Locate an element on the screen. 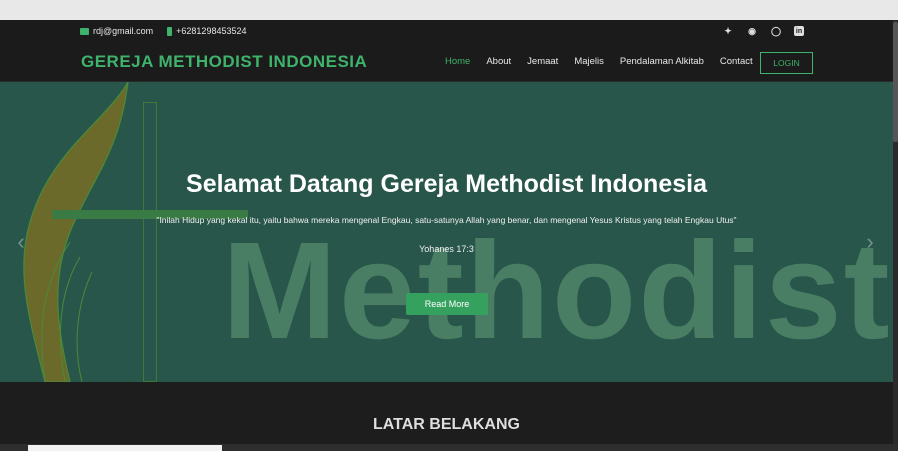 The height and width of the screenshot is (451, 898). nav-majelis: Majelis is located at coordinates (589, 61).